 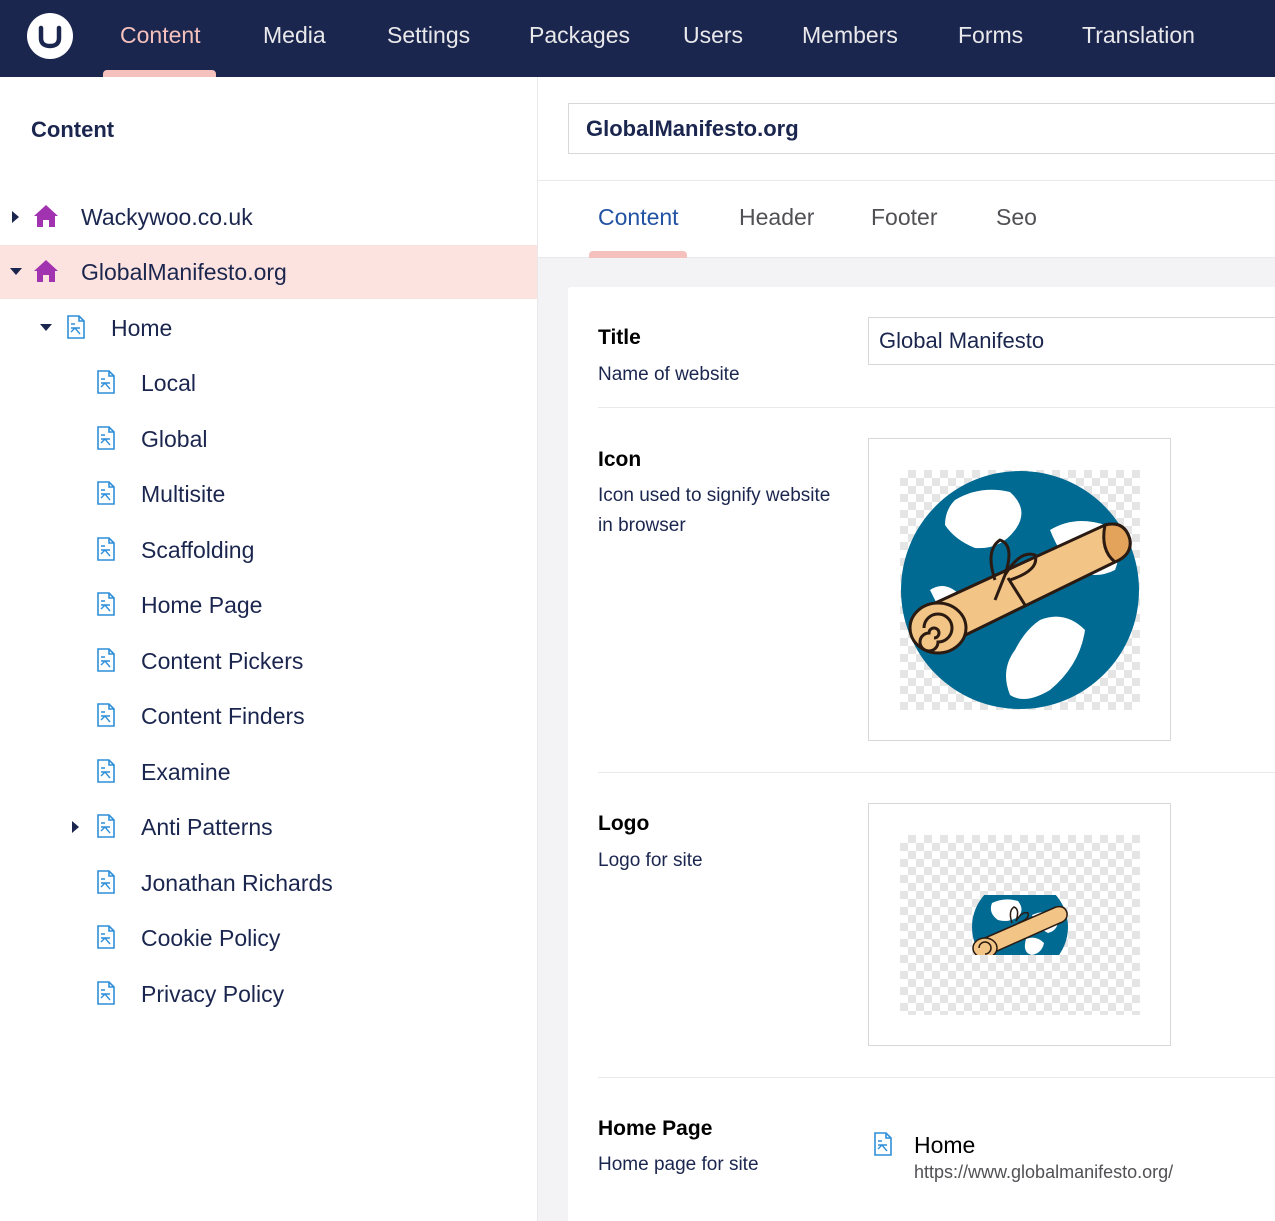 What do you see at coordinates (159, 73) in the screenshot?
I see `nav-active-indicator` at bounding box center [159, 73].